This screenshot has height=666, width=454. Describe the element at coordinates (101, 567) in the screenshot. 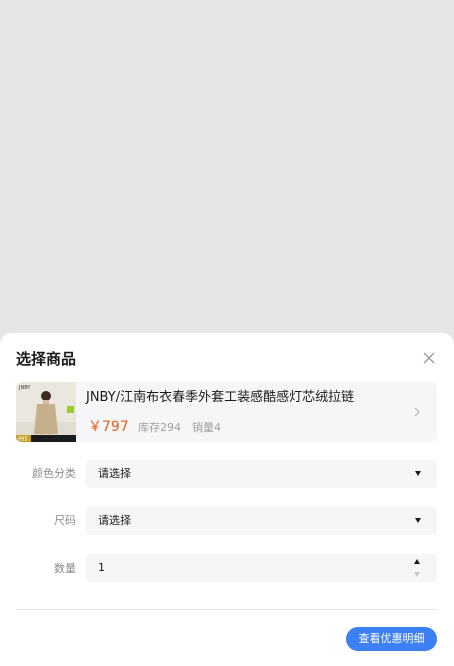

I see `quantity-value: 1` at that location.